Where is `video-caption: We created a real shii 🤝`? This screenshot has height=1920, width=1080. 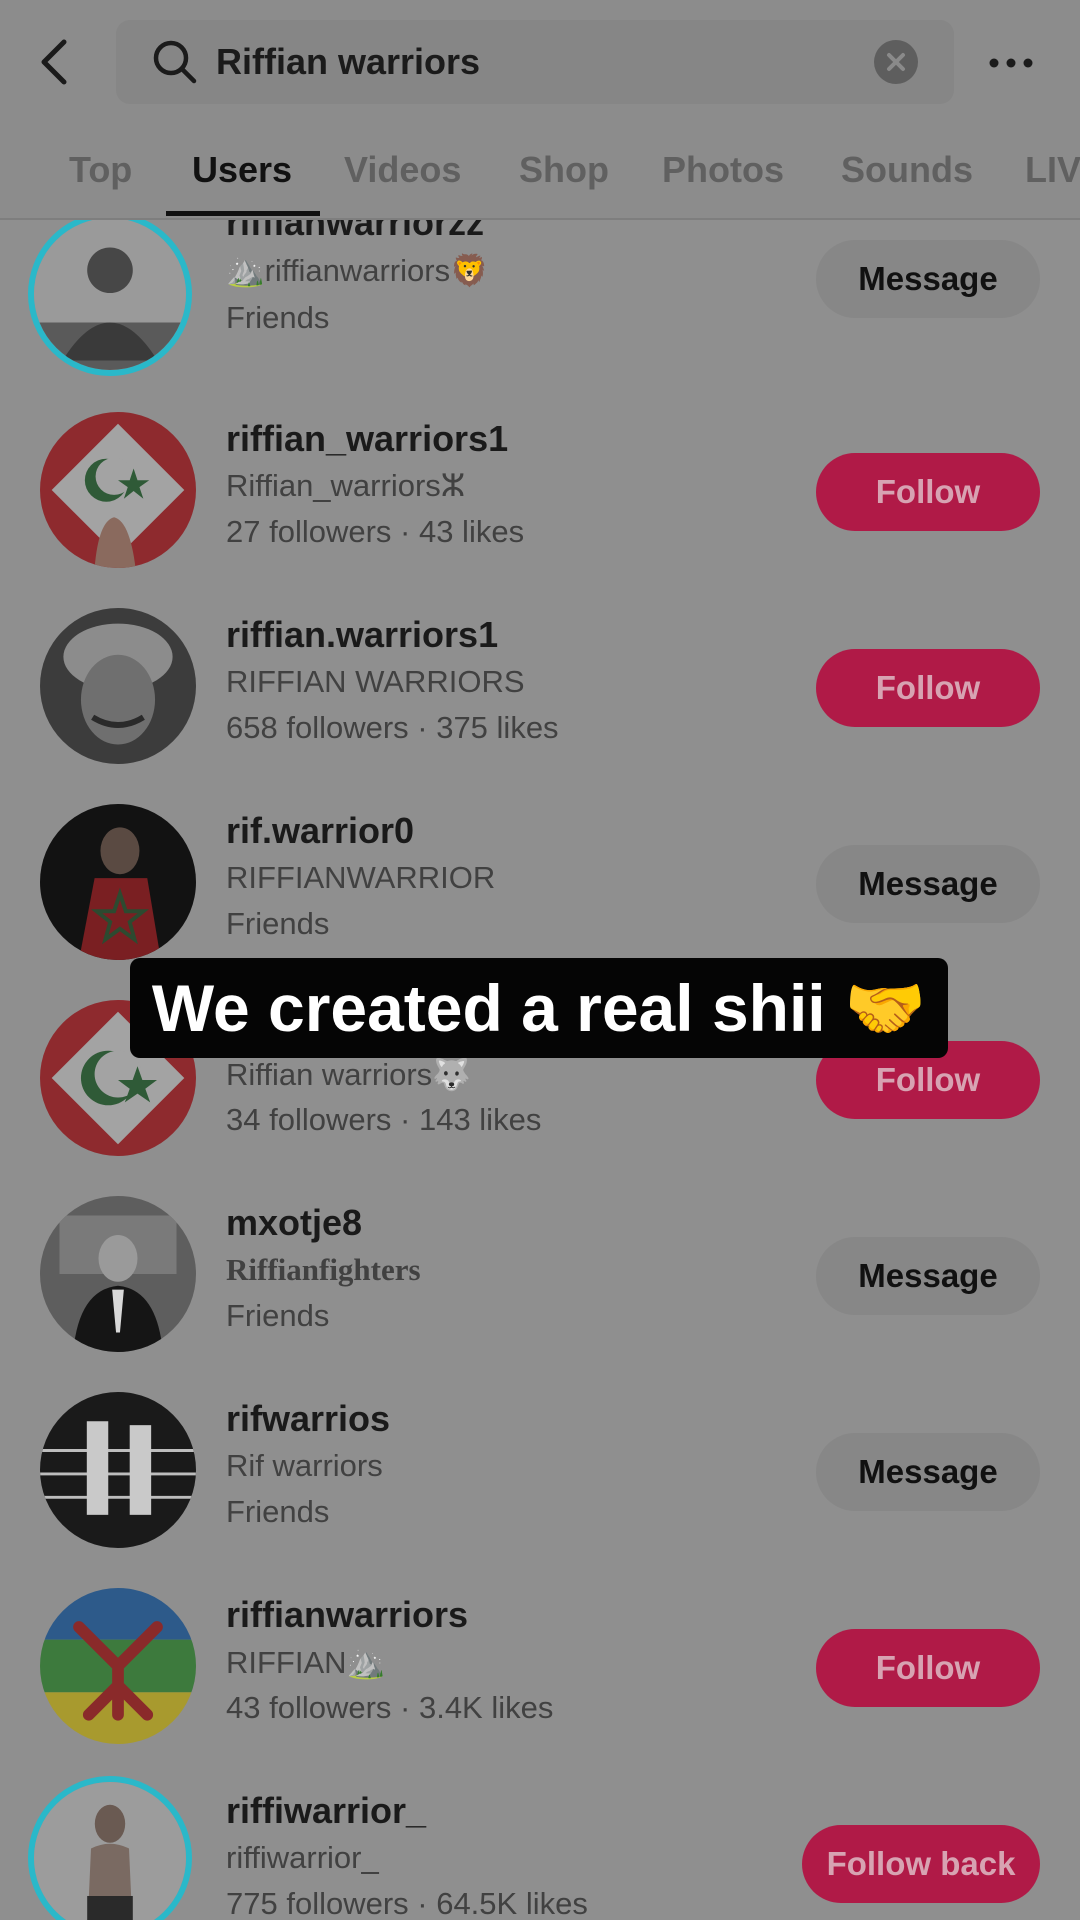
video-caption: We created a real shii 🤝 is located at coordinates (539, 1008).